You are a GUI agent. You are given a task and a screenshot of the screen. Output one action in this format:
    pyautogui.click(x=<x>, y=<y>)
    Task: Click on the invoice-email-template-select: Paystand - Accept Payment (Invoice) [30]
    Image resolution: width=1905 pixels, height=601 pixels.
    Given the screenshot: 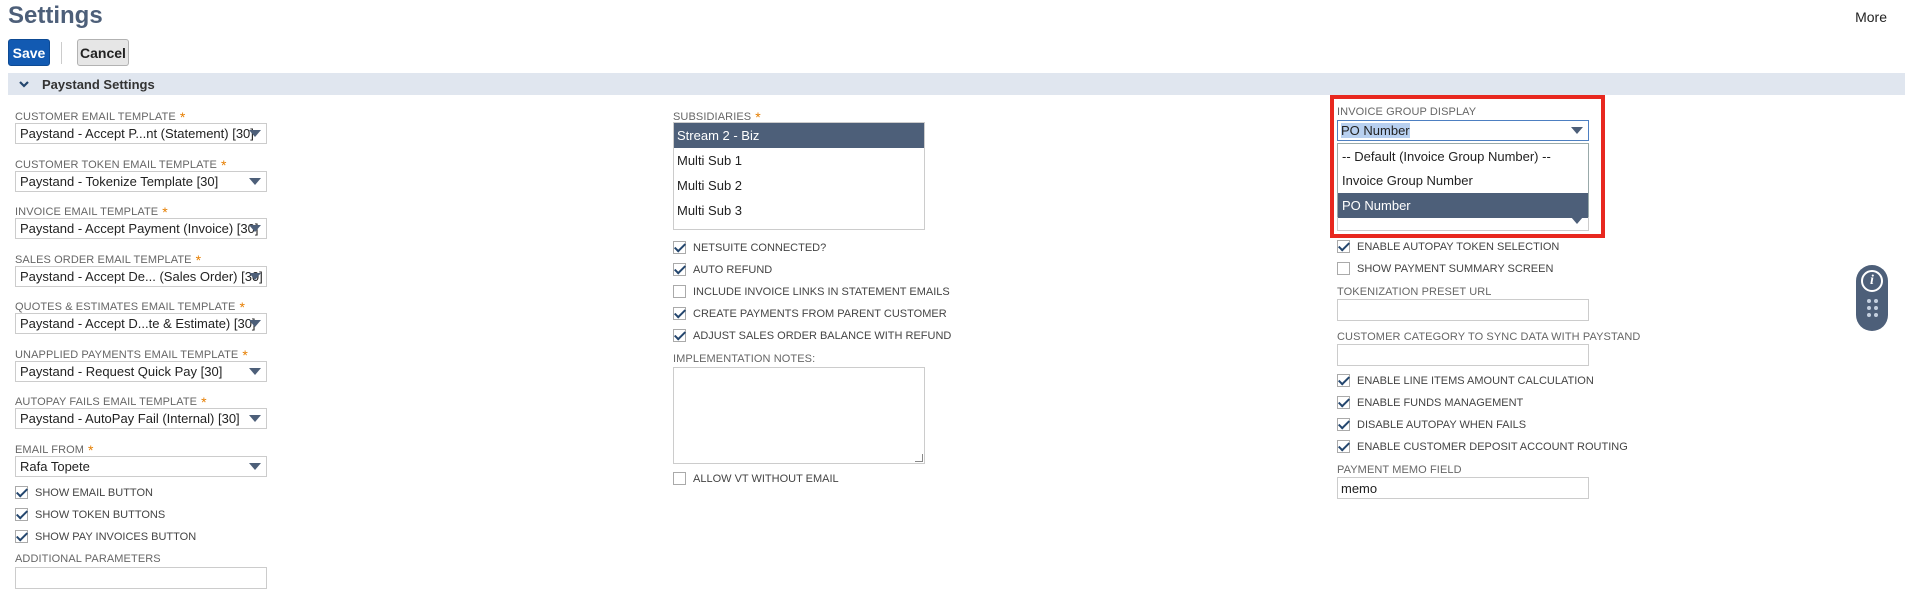 What is the action you would take?
    pyautogui.click(x=141, y=228)
    